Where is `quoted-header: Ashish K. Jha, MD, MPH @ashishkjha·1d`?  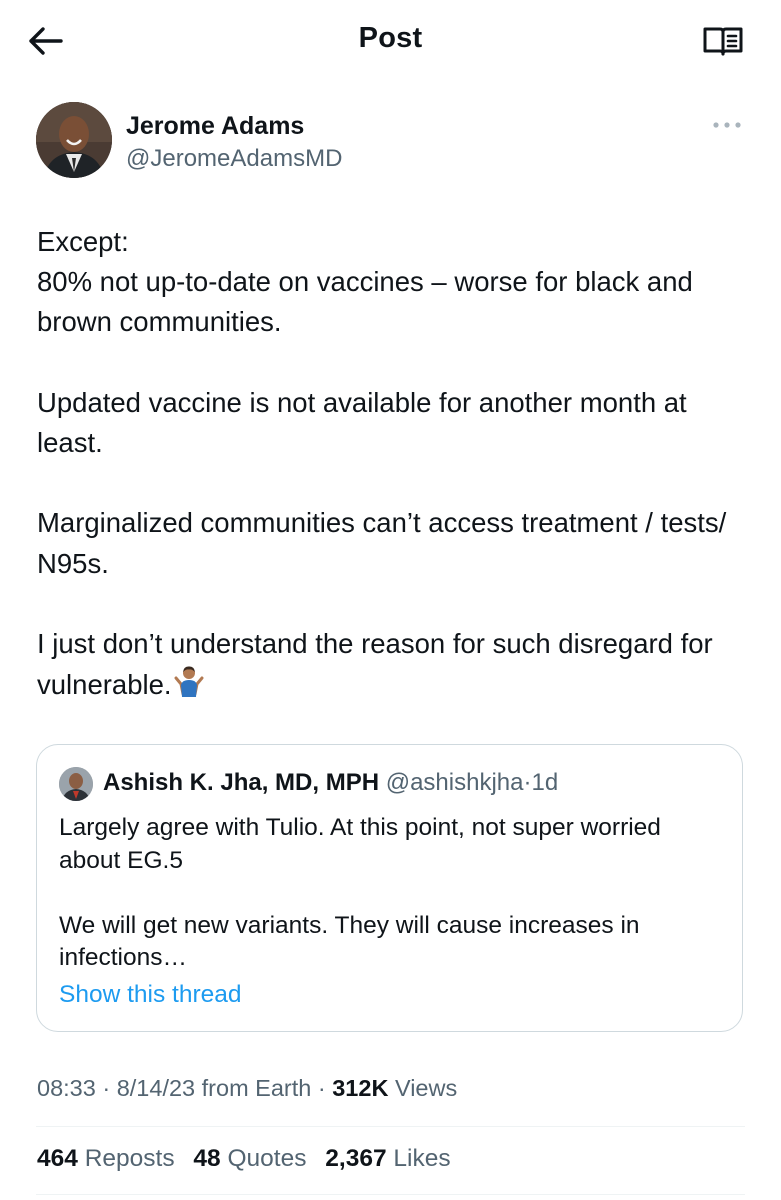
quoted-header: Ashish K. Jha, MD, MPH @ashishkjha·1d is located at coordinates (330, 783).